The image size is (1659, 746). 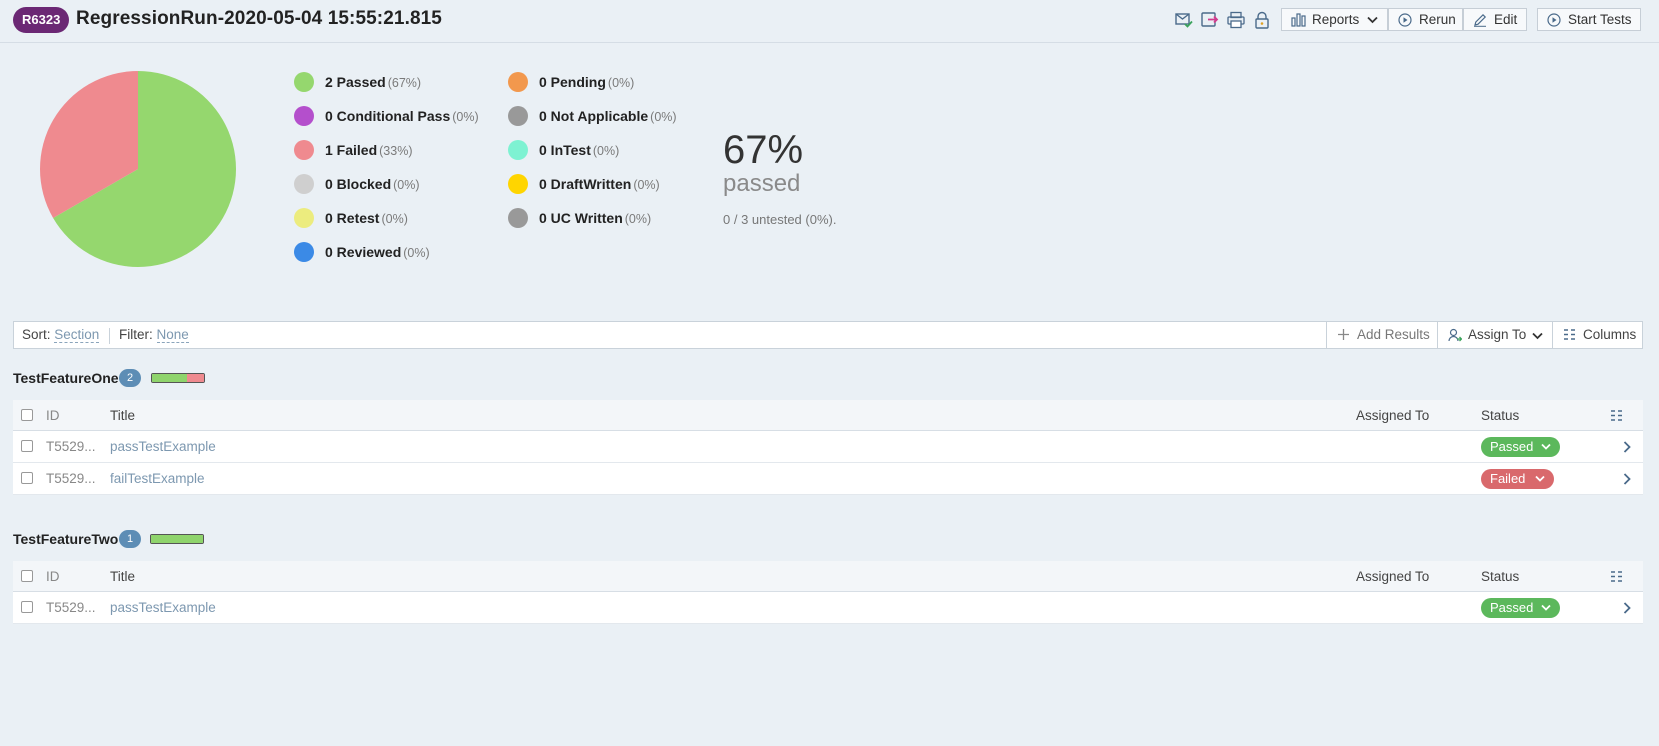 I want to click on legend-label-text: 0 DraftWritten, so click(x=585, y=184).